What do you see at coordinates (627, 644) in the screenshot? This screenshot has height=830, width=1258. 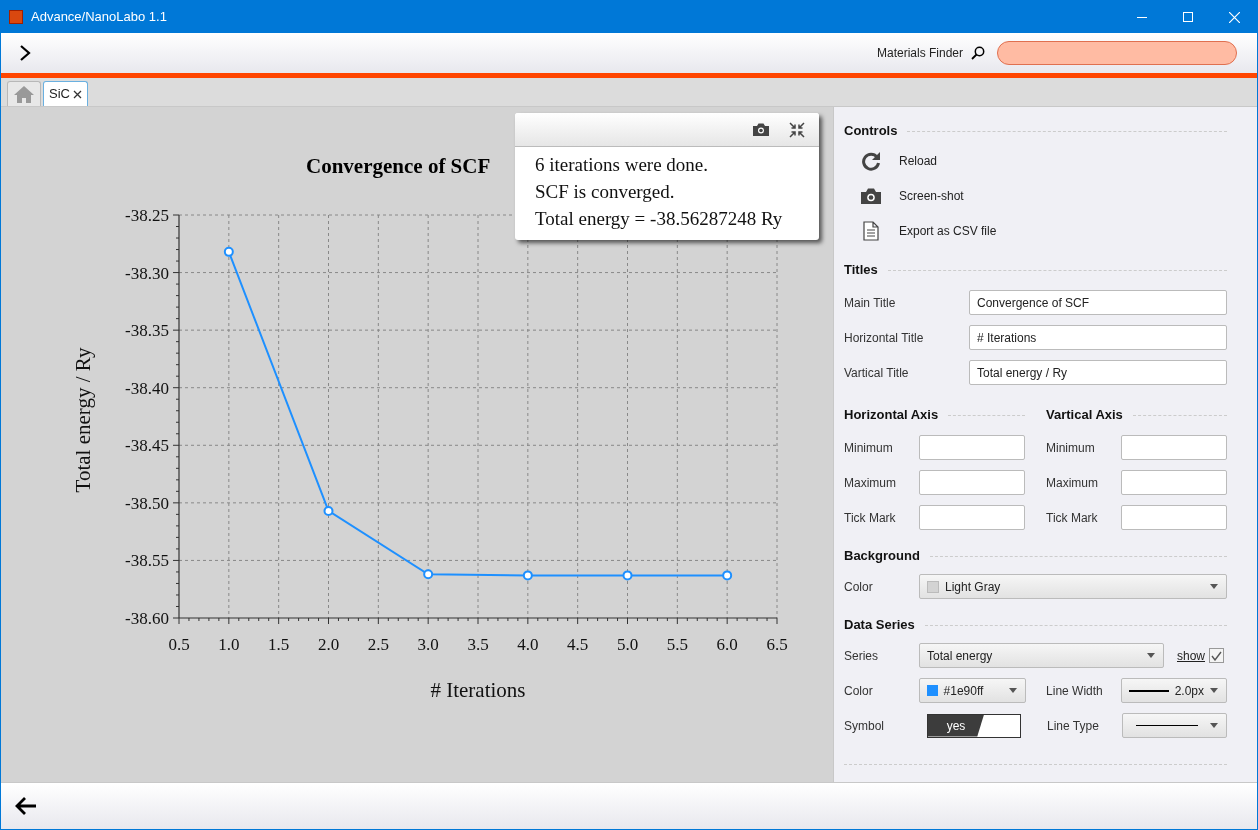 I see `x-tick-label: 5.0` at bounding box center [627, 644].